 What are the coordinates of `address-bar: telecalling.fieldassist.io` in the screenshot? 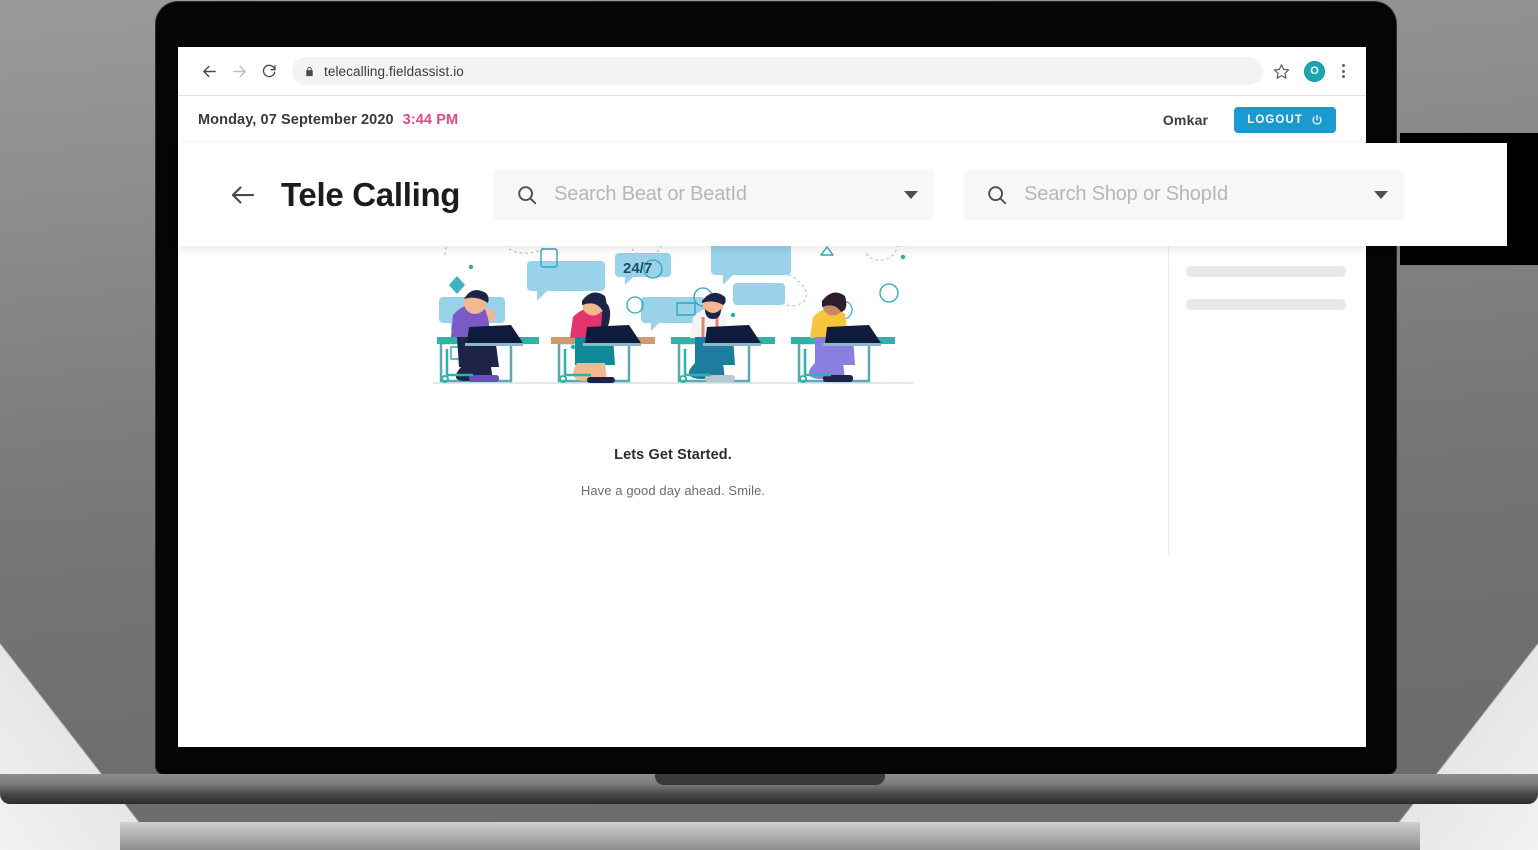 It's located at (777, 71).